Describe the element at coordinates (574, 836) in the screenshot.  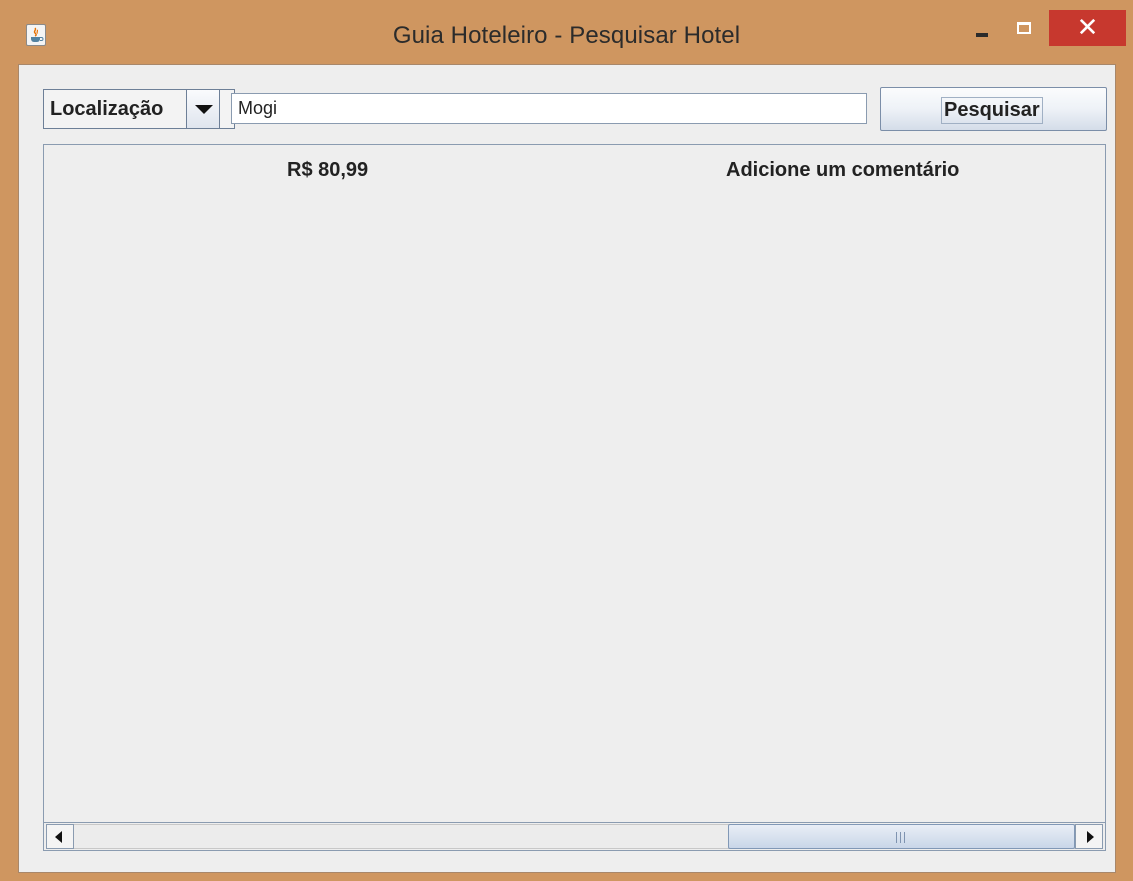
I see `horizontal-scrollbar` at that location.